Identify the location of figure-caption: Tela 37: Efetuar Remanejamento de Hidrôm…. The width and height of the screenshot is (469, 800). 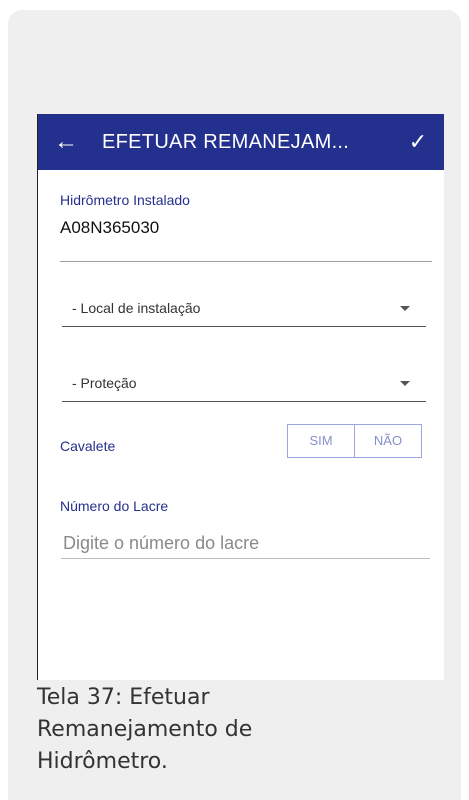
(145, 729).